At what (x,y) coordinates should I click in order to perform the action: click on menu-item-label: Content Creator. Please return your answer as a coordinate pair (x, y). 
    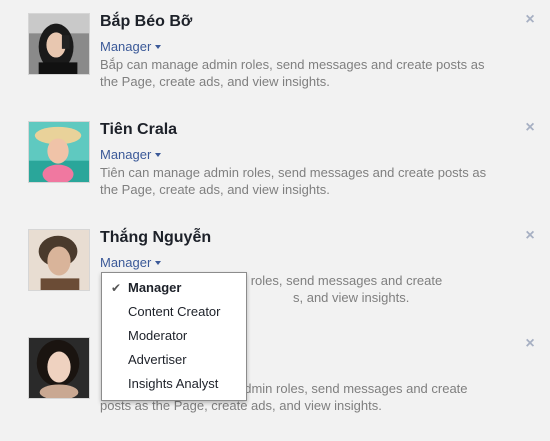
    Looking at the image, I should click on (174, 311).